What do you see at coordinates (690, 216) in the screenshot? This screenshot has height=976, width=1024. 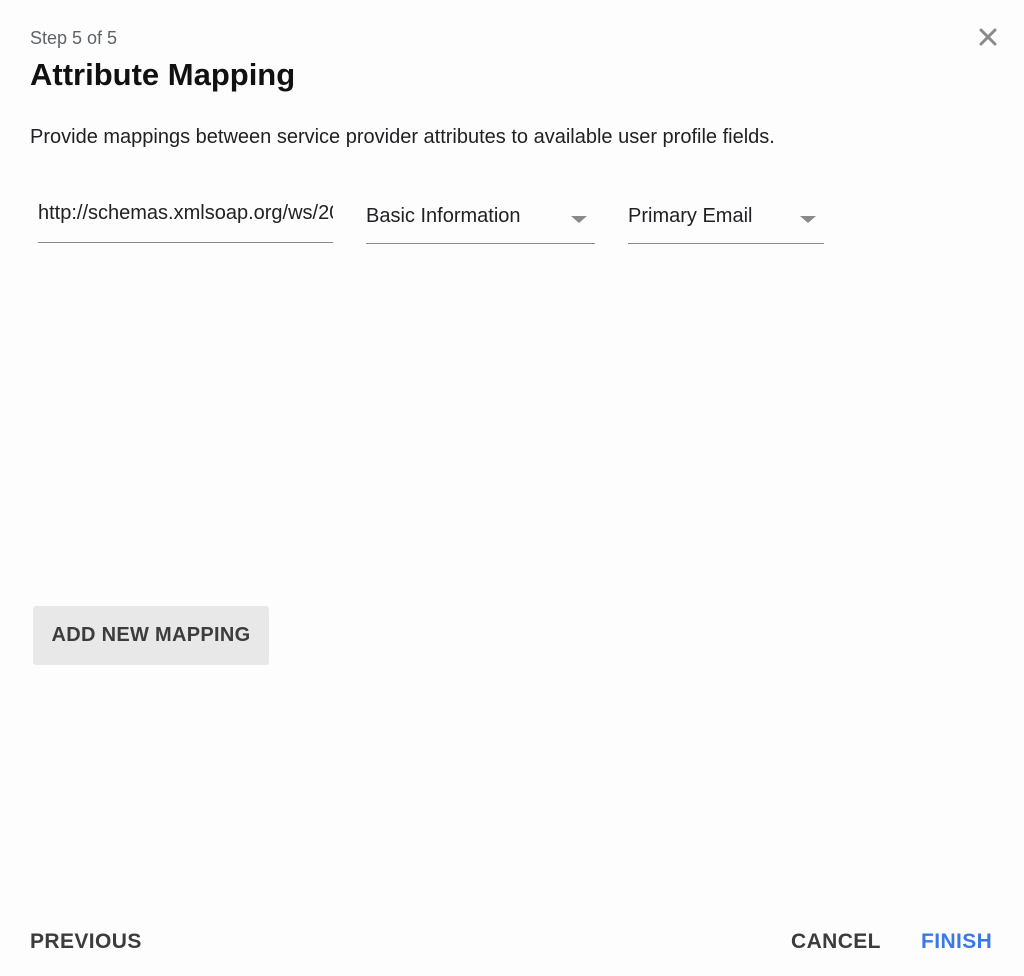 I see `profile-field-select-value: Primary Email` at bounding box center [690, 216].